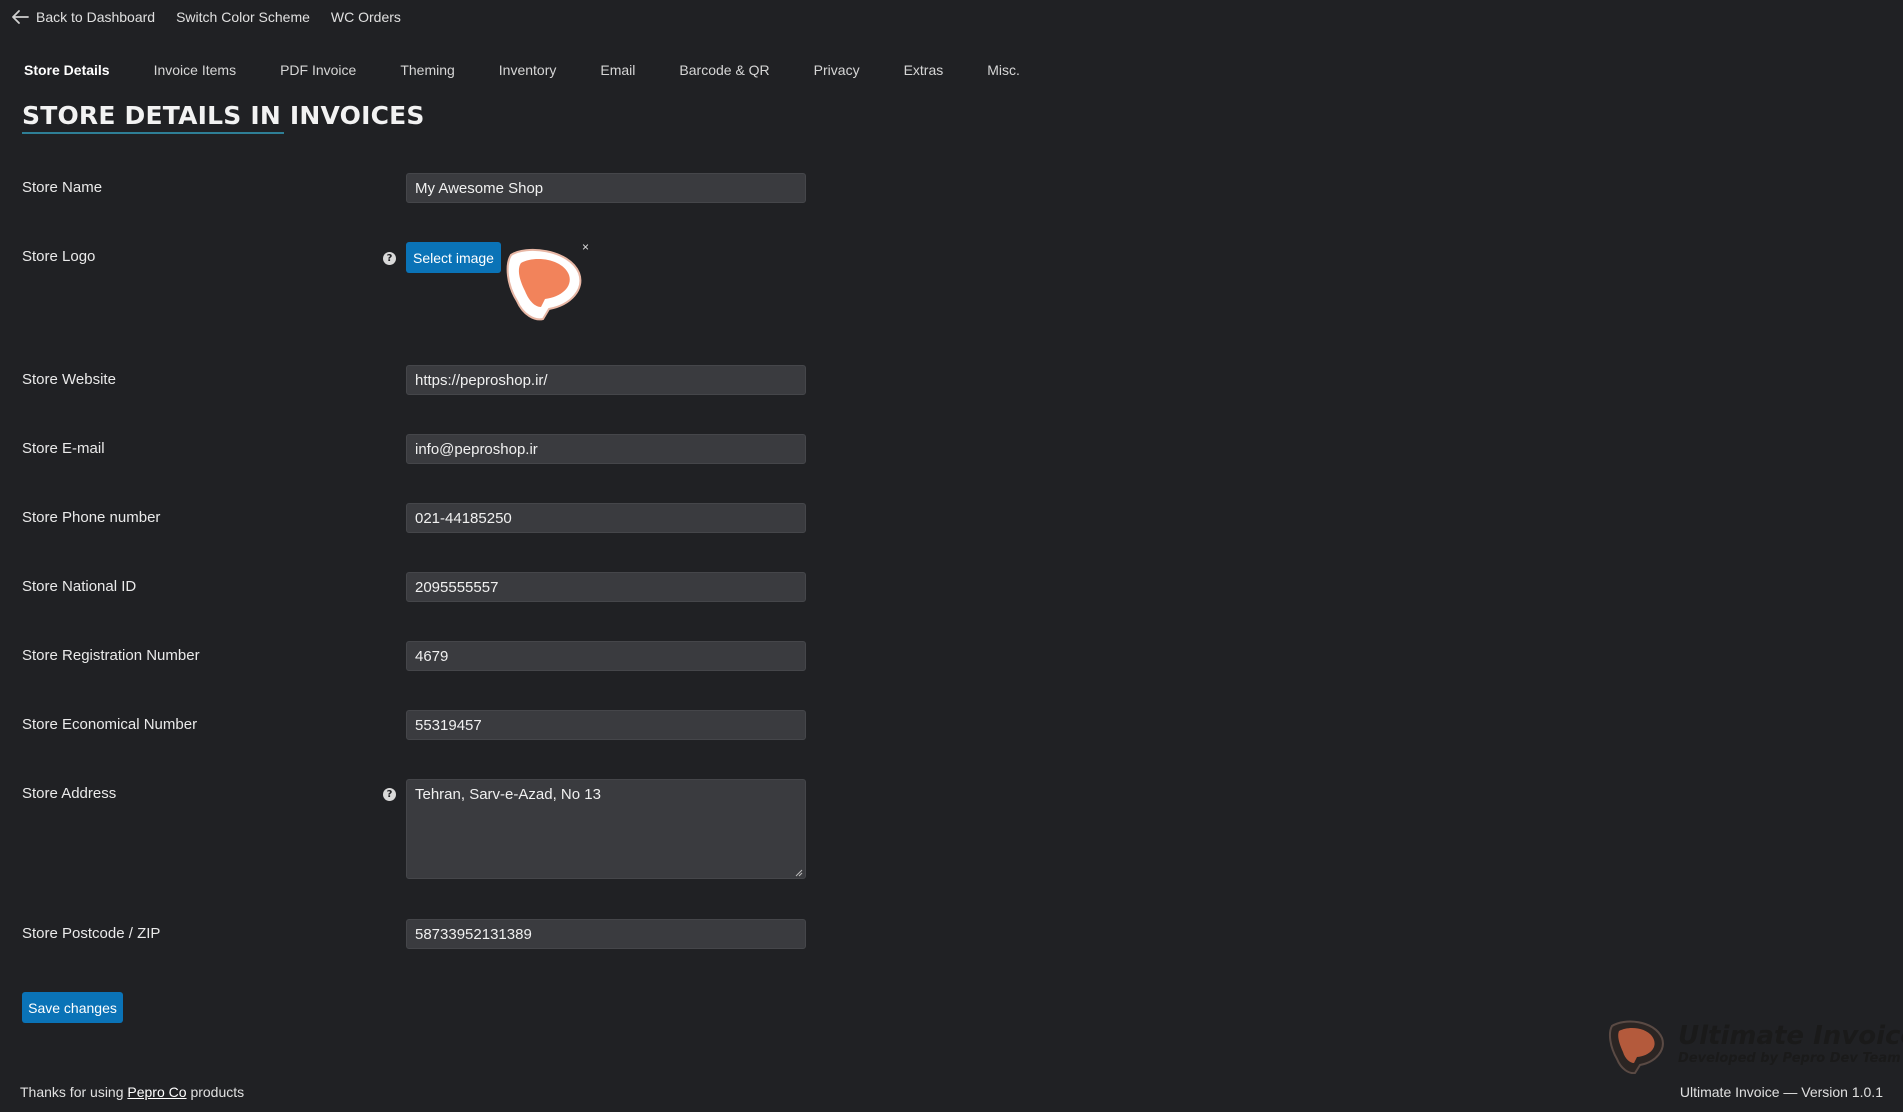  I want to click on store-phone-input, so click(606, 518).